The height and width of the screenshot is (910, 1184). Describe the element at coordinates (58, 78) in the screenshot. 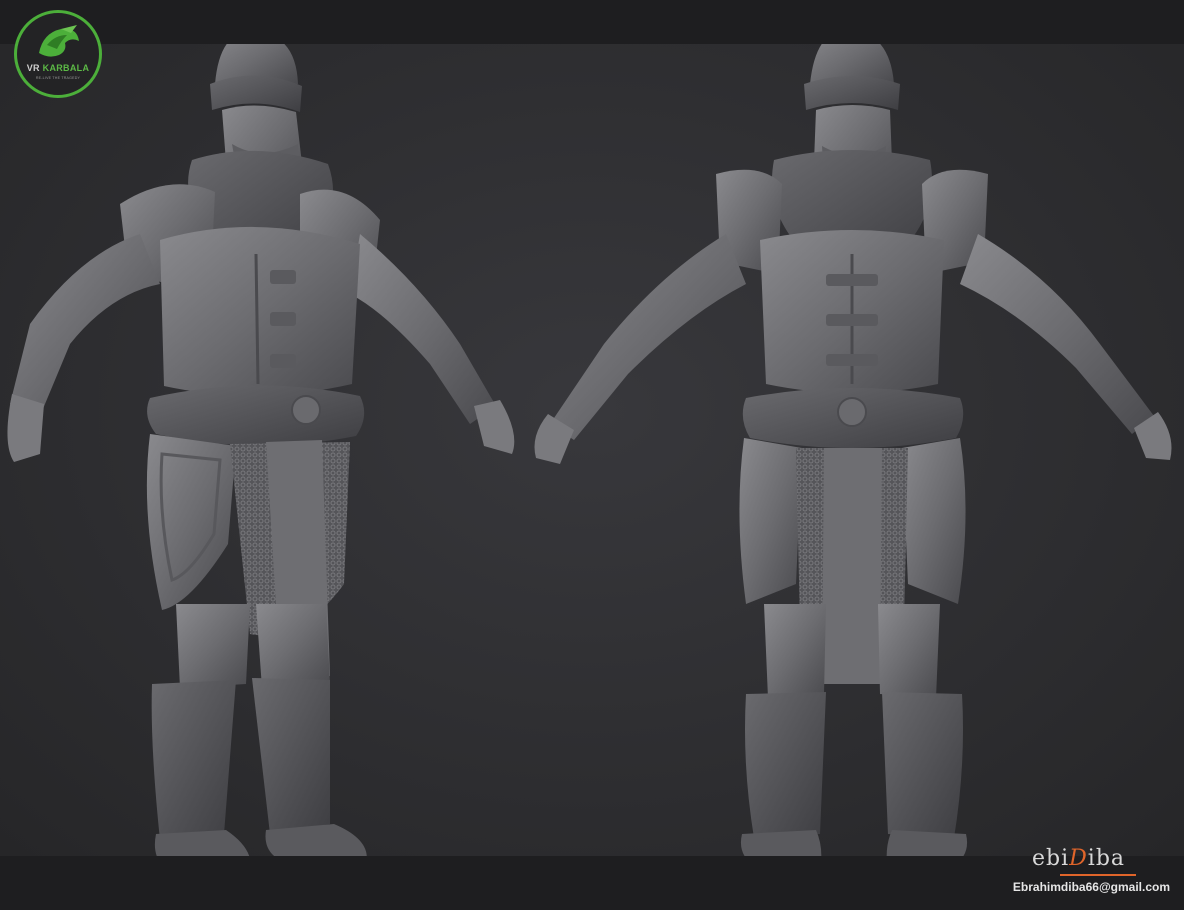

I see `logo-tagline: RE-LIVE THE TRAGEDY` at that location.